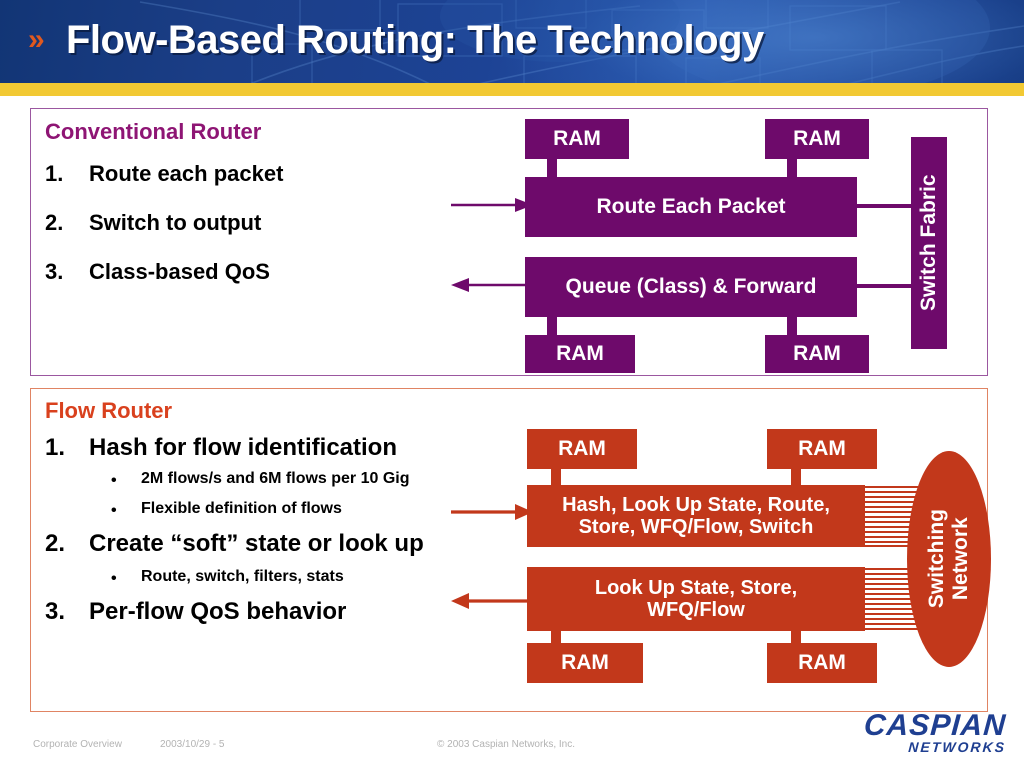 The width and height of the screenshot is (1024, 763). I want to click on flow-ram-bottom-left: RAM, so click(585, 663).